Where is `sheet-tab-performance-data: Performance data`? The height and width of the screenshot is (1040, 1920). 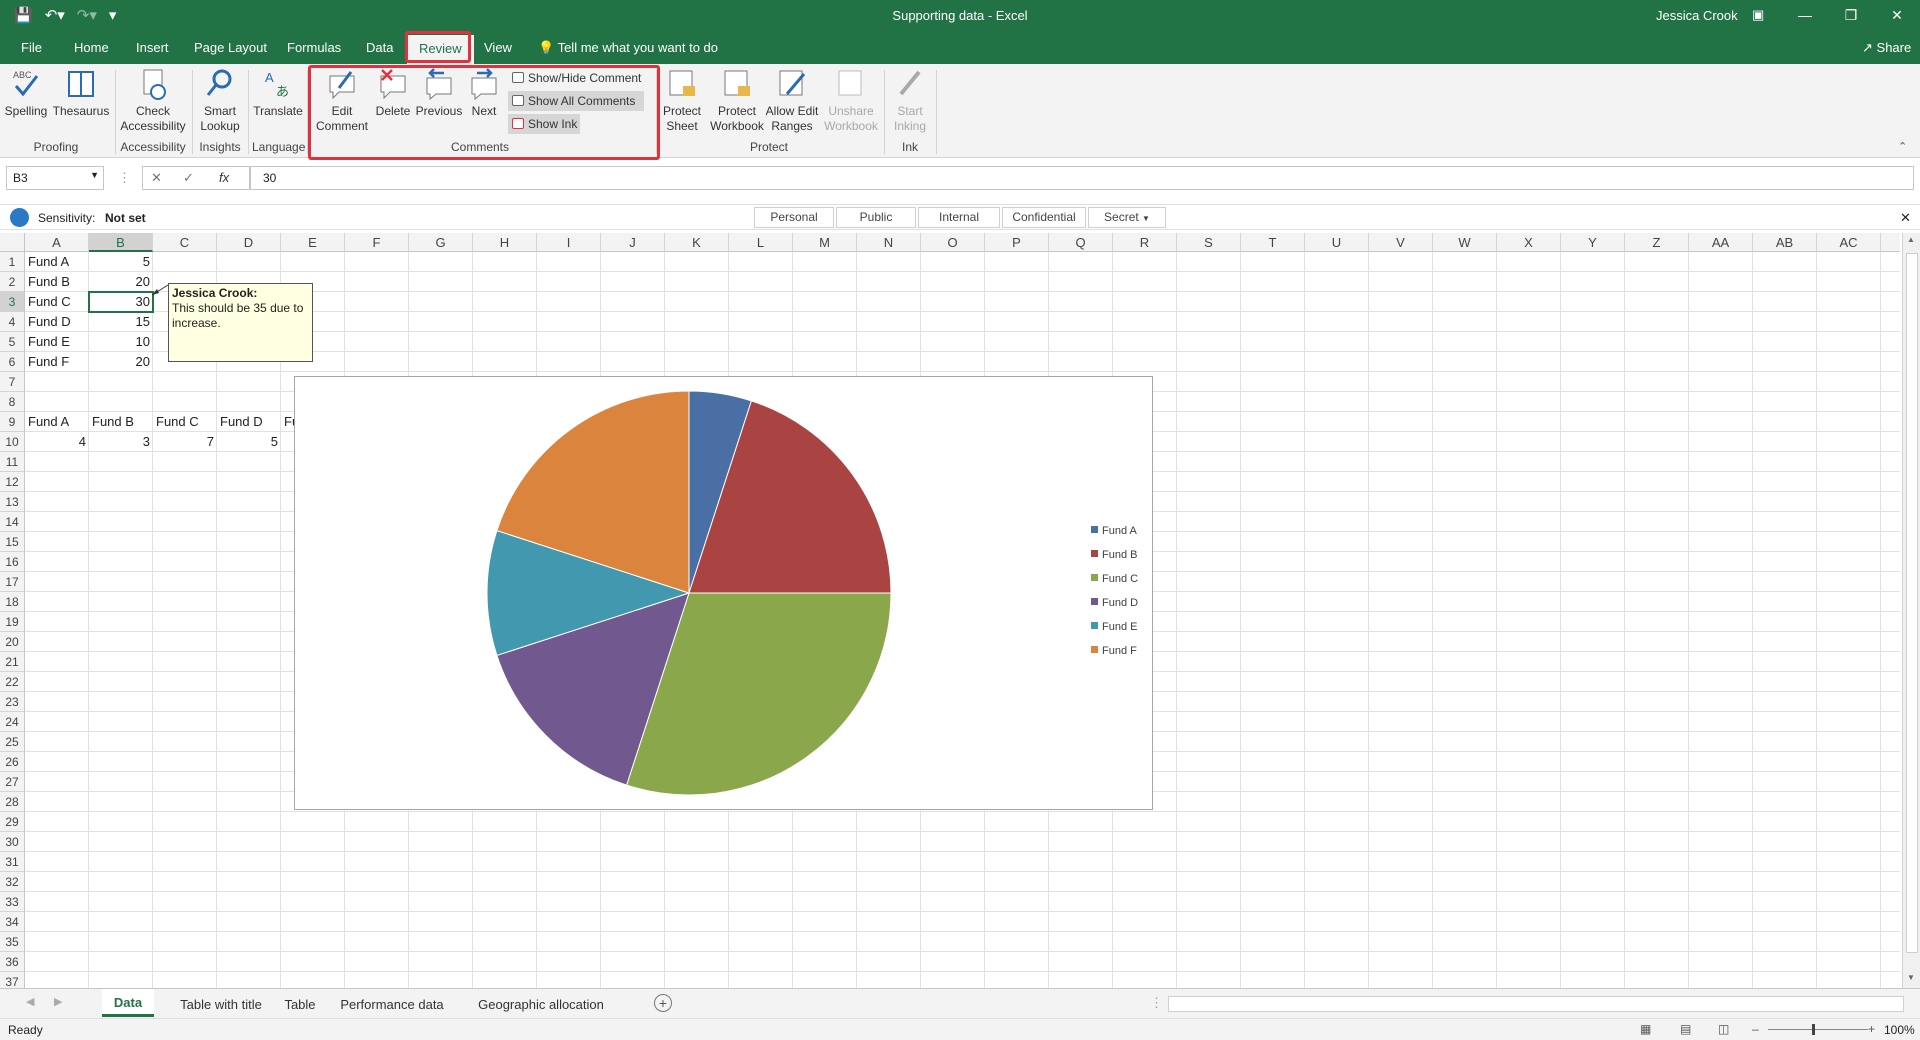
sheet-tab-performance-data: Performance data is located at coordinates (392, 1005).